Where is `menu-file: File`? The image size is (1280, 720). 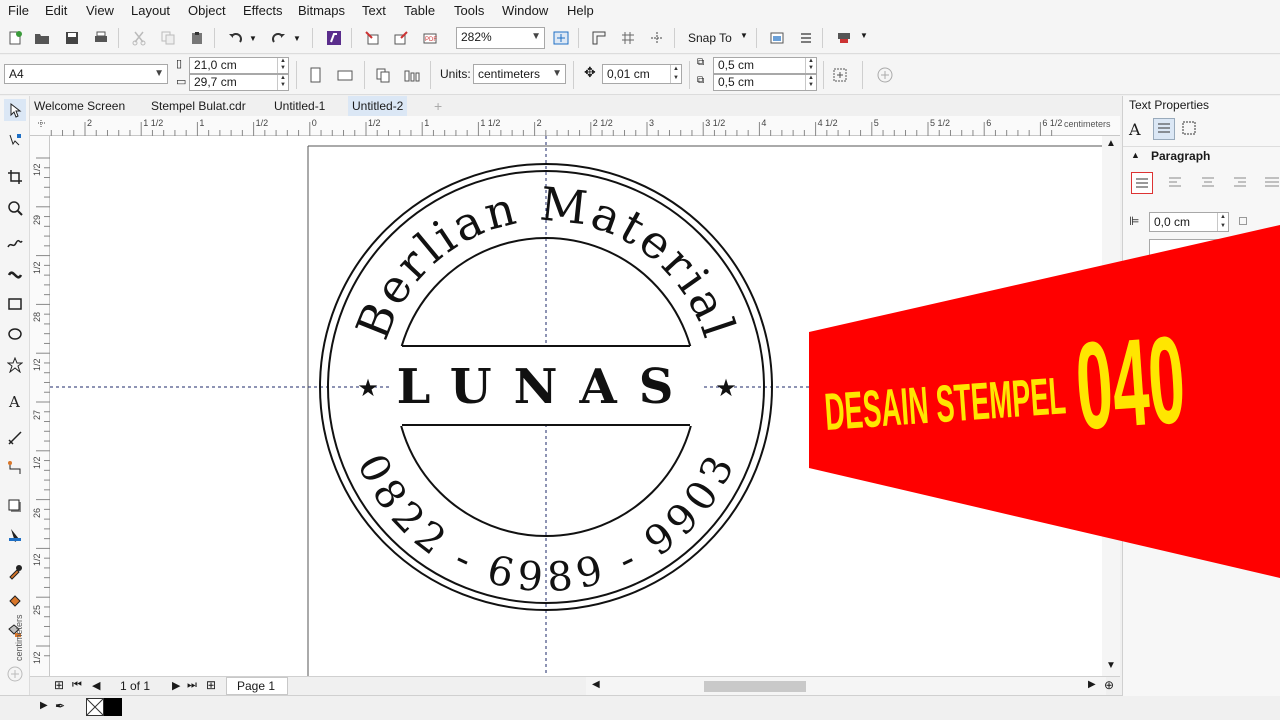
menu-file: File is located at coordinates (18, 10).